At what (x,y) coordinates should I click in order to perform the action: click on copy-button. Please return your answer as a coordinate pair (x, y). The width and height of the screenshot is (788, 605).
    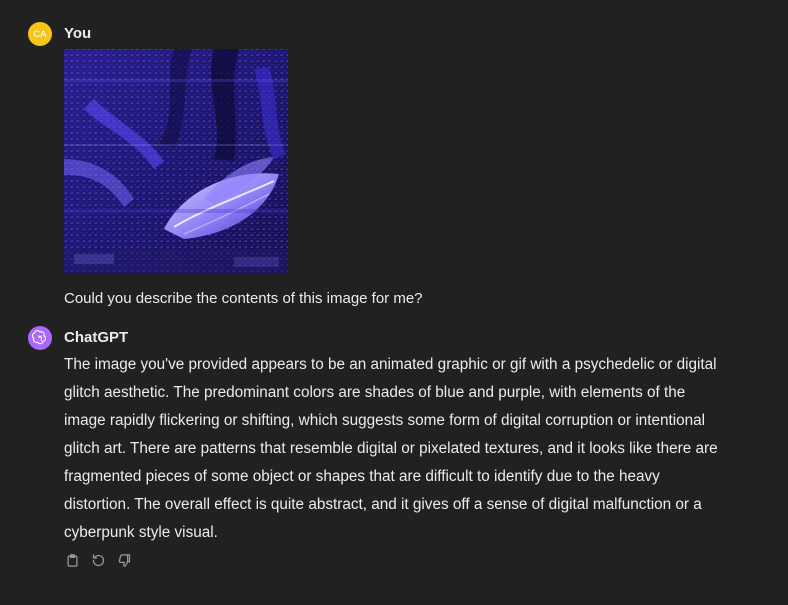
    Looking at the image, I should click on (72, 560).